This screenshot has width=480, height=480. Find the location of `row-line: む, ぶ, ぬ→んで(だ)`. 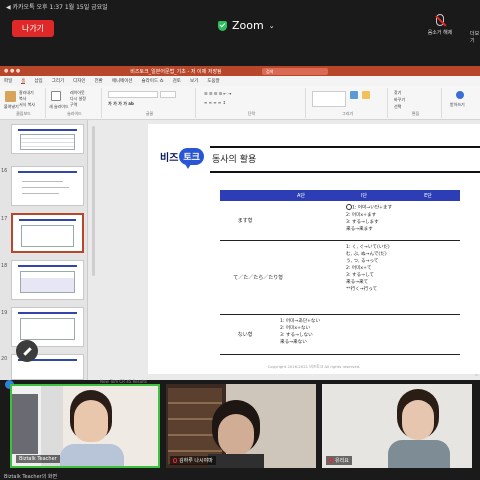

row-line: む, ぶ, ぬ→んで(だ) is located at coordinates (366, 254).